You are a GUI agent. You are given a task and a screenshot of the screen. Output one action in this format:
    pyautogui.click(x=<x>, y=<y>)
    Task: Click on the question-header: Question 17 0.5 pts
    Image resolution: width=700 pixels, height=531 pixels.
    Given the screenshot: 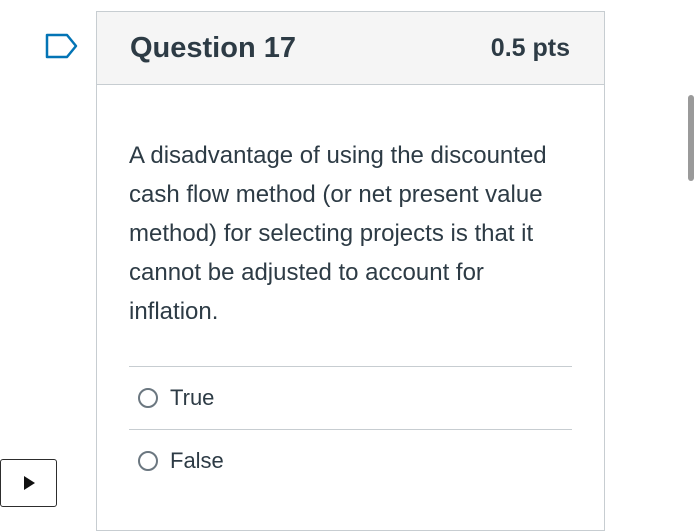 What is the action you would take?
    pyautogui.click(x=350, y=48)
    